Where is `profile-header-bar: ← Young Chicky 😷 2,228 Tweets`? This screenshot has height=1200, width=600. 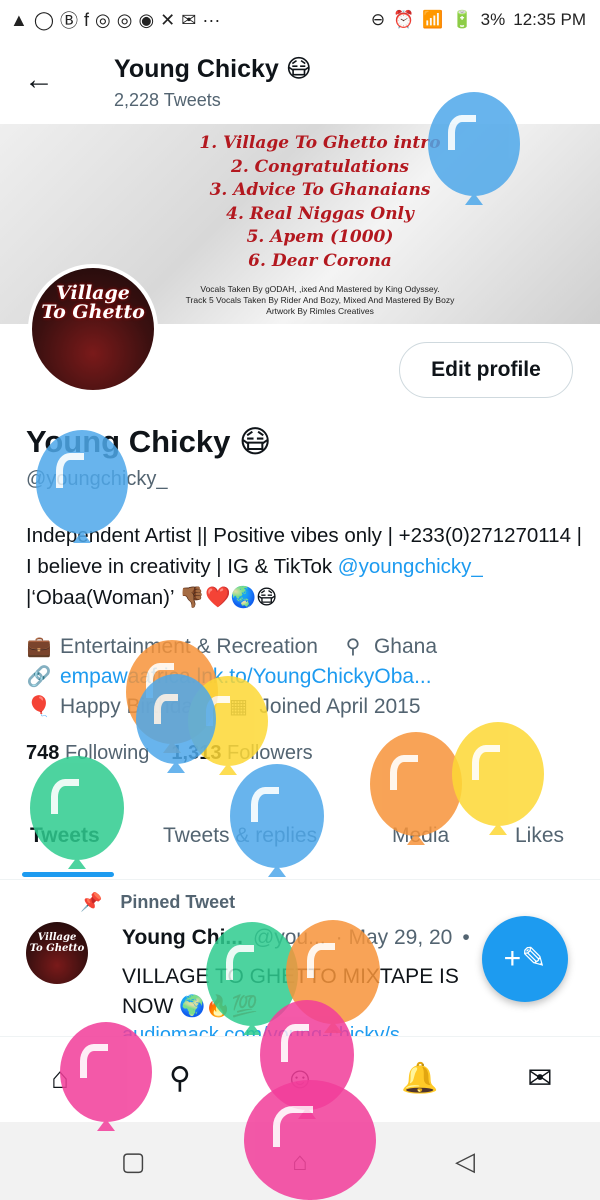
profile-header-bar: ← Young Chicky 😷 2,228 Tweets is located at coordinates (300, 82).